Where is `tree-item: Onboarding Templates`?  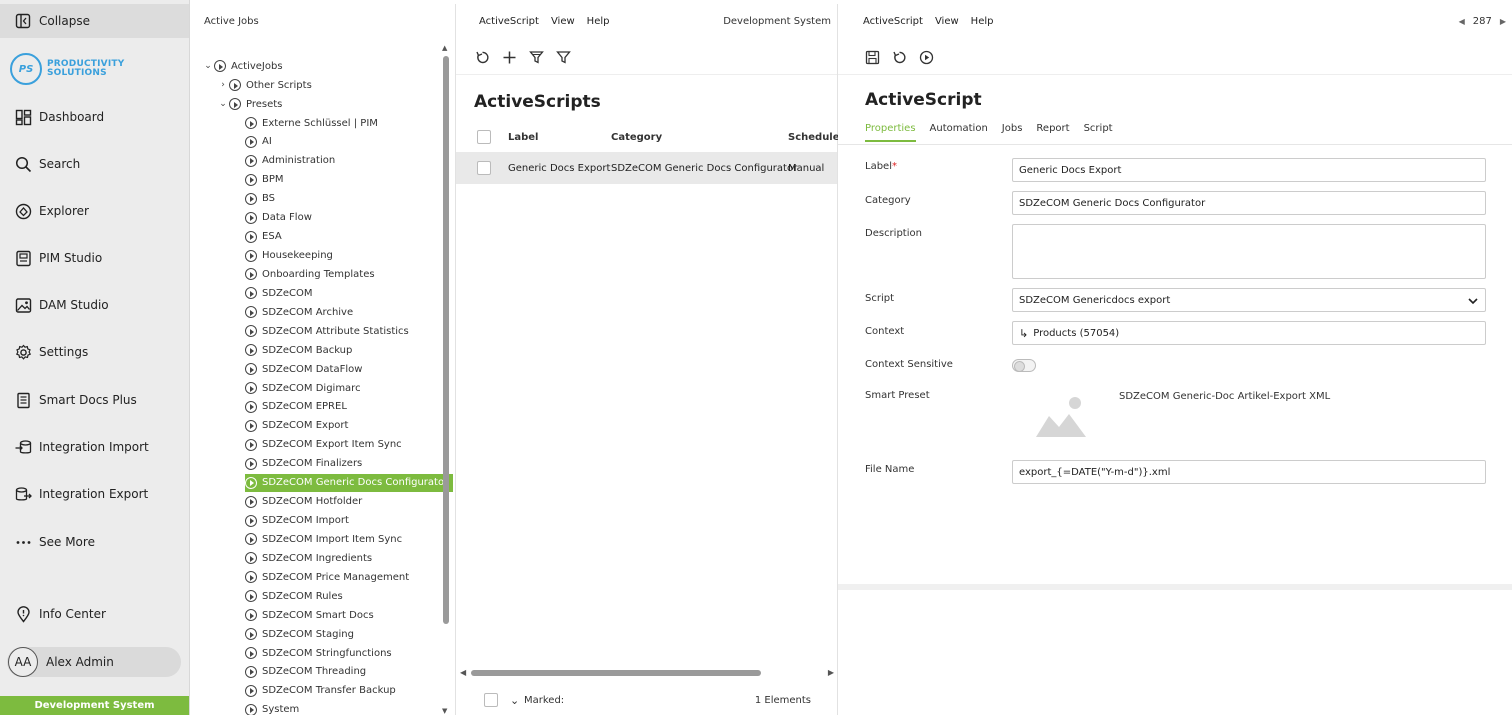 tree-item: Onboarding Templates is located at coordinates (310, 274).